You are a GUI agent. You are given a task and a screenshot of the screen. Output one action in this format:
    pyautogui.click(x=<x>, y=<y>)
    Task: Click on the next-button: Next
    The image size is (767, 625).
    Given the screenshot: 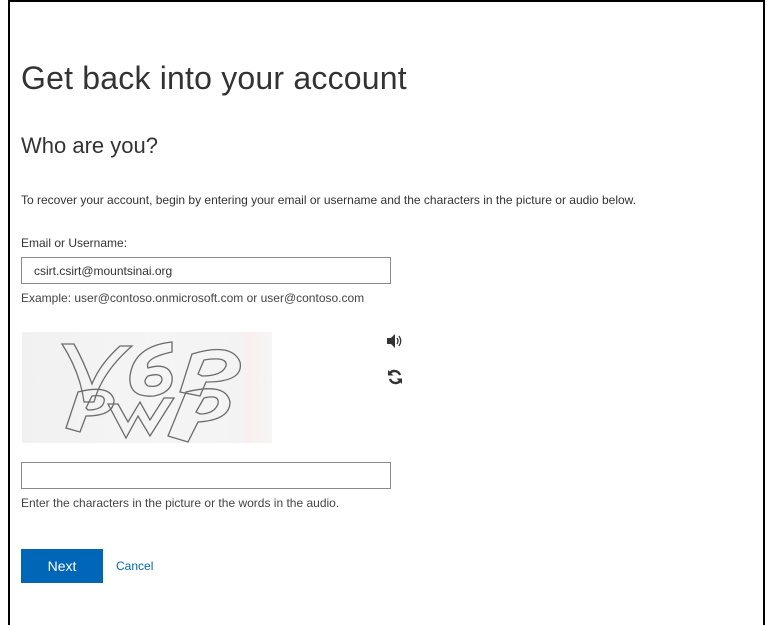 What is the action you would take?
    pyautogui.click(x=62, y=566)
    